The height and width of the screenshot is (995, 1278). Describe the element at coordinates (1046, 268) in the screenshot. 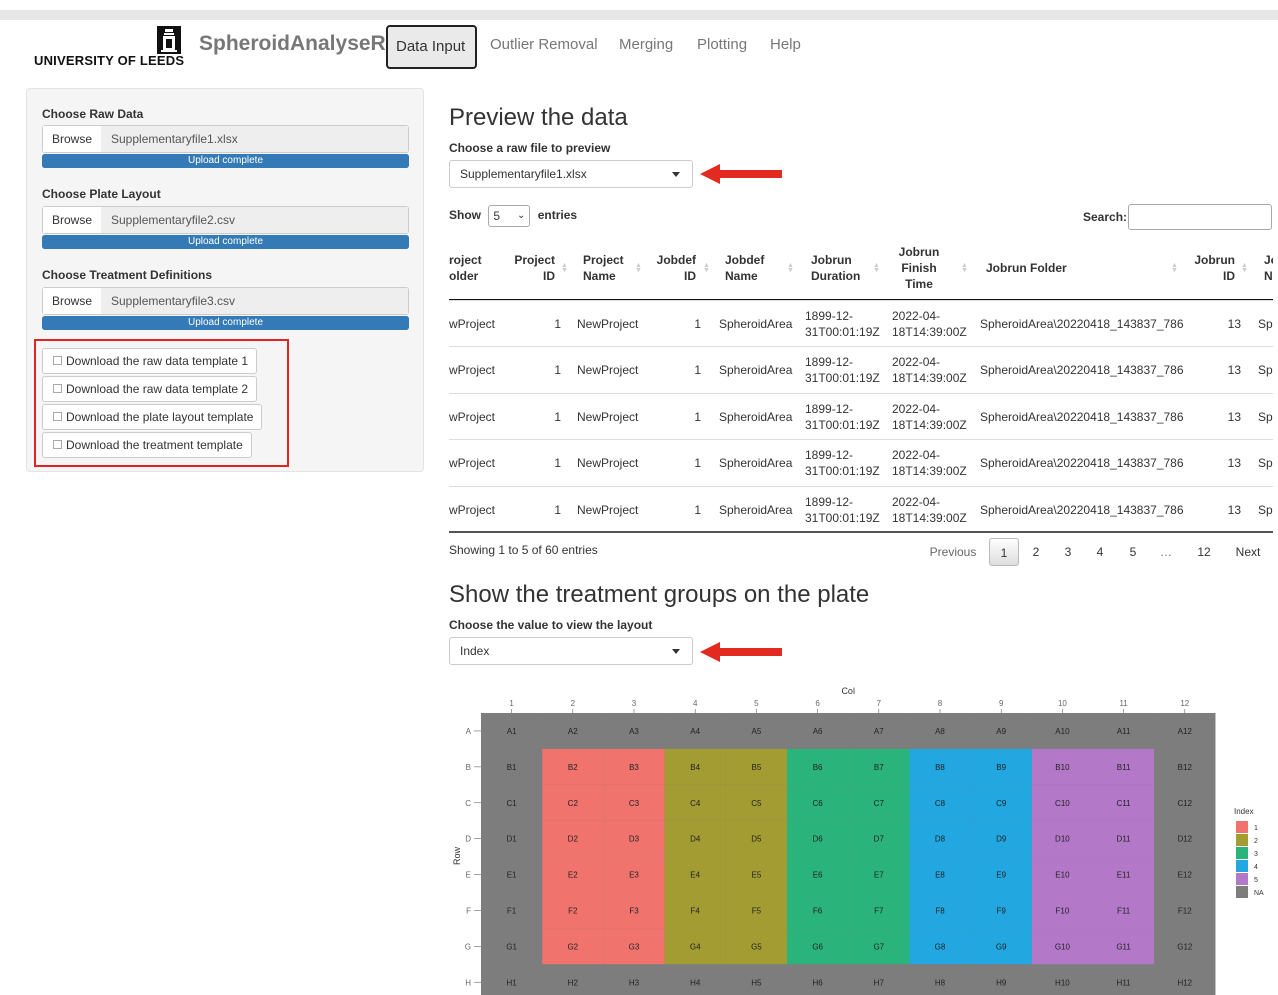

I see `column-header-jobrun-folder: Jobrun Folder` at that location.